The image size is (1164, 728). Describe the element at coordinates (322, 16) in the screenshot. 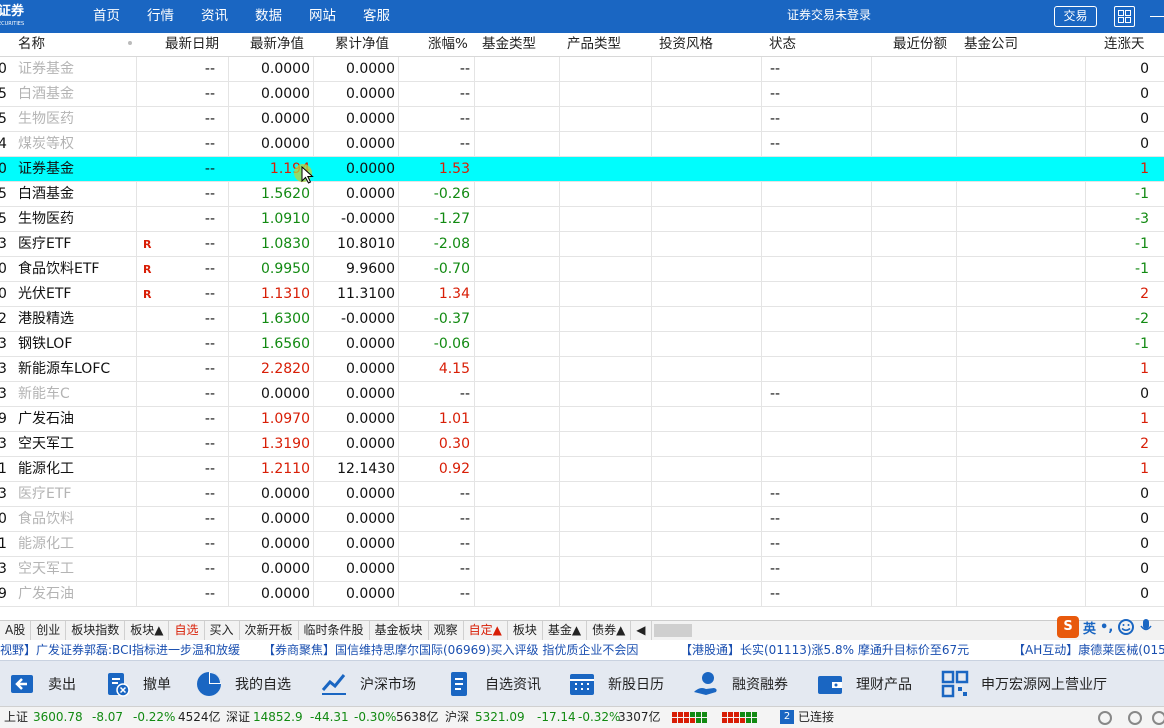

I see `nav-item: 网站` at that location.